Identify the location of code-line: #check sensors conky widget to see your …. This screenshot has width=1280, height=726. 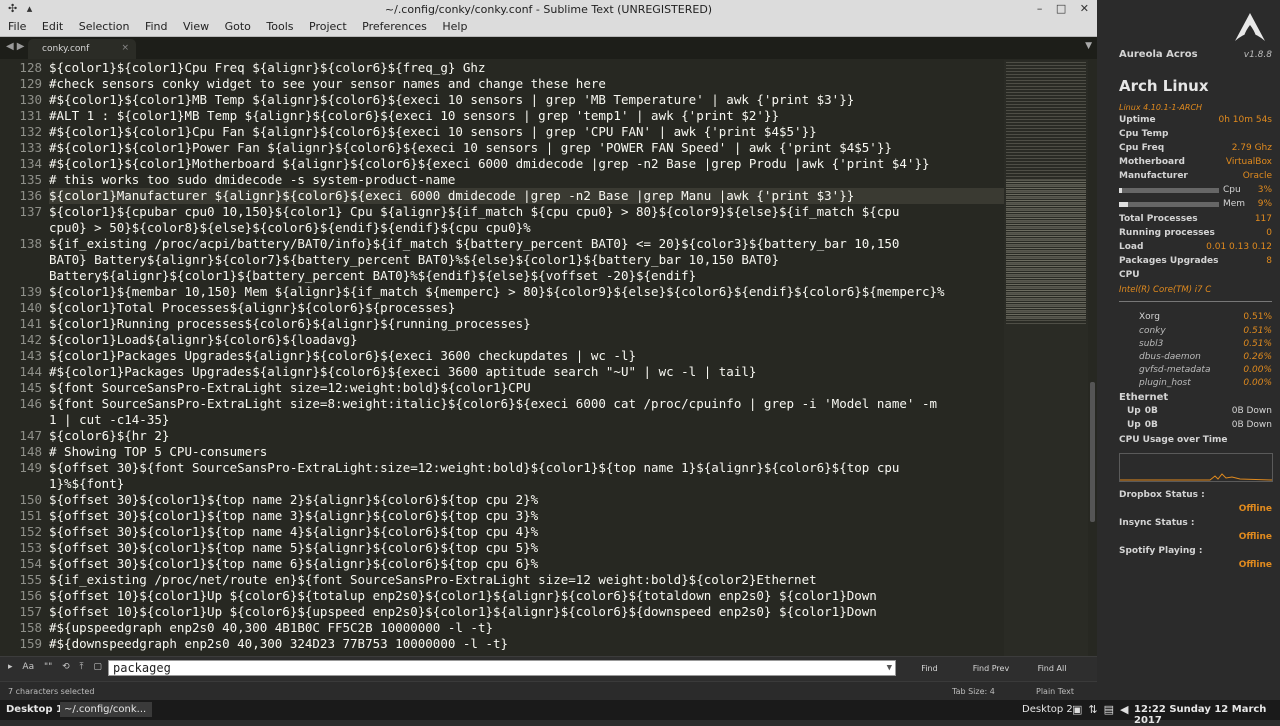
(526, 84).